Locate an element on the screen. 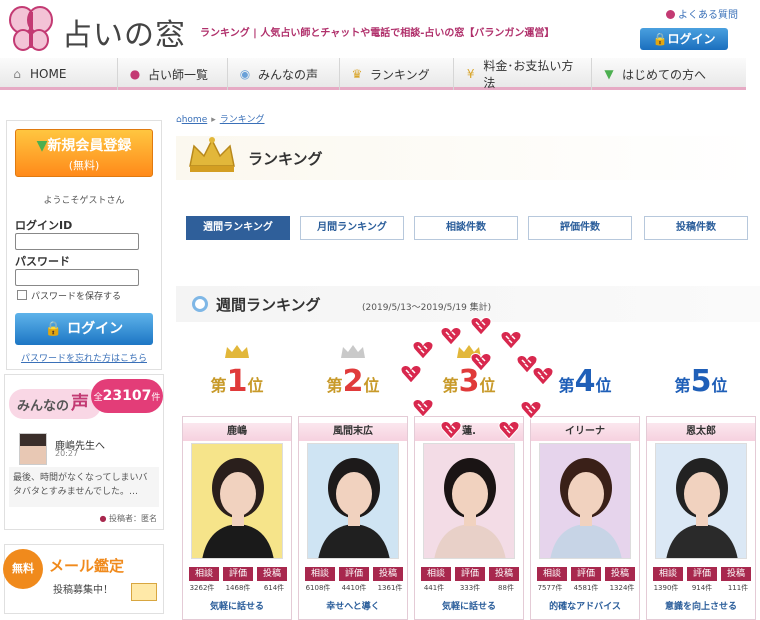 The image size is (760, 620). fortune-teller-card: 蓮. 相談 評価 投稿 441件 333件 88件 気軽に話せる is located at coordinates (469, 518).